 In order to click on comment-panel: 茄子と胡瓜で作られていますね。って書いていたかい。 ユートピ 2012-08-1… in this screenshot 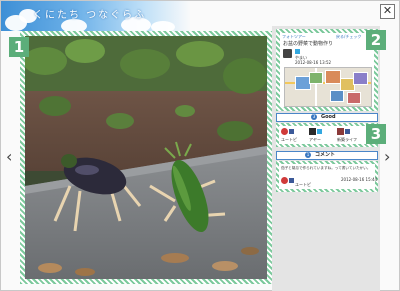, I will do `click(328, 176)`.